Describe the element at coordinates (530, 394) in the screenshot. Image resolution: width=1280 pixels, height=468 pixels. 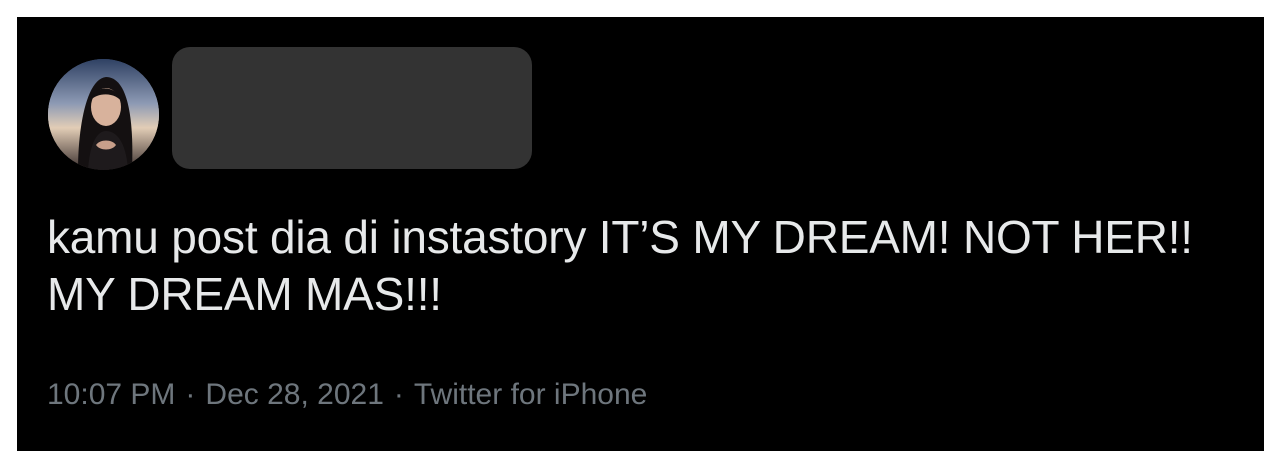
I see `tweet-source: Twitter for iPhone` at that location.